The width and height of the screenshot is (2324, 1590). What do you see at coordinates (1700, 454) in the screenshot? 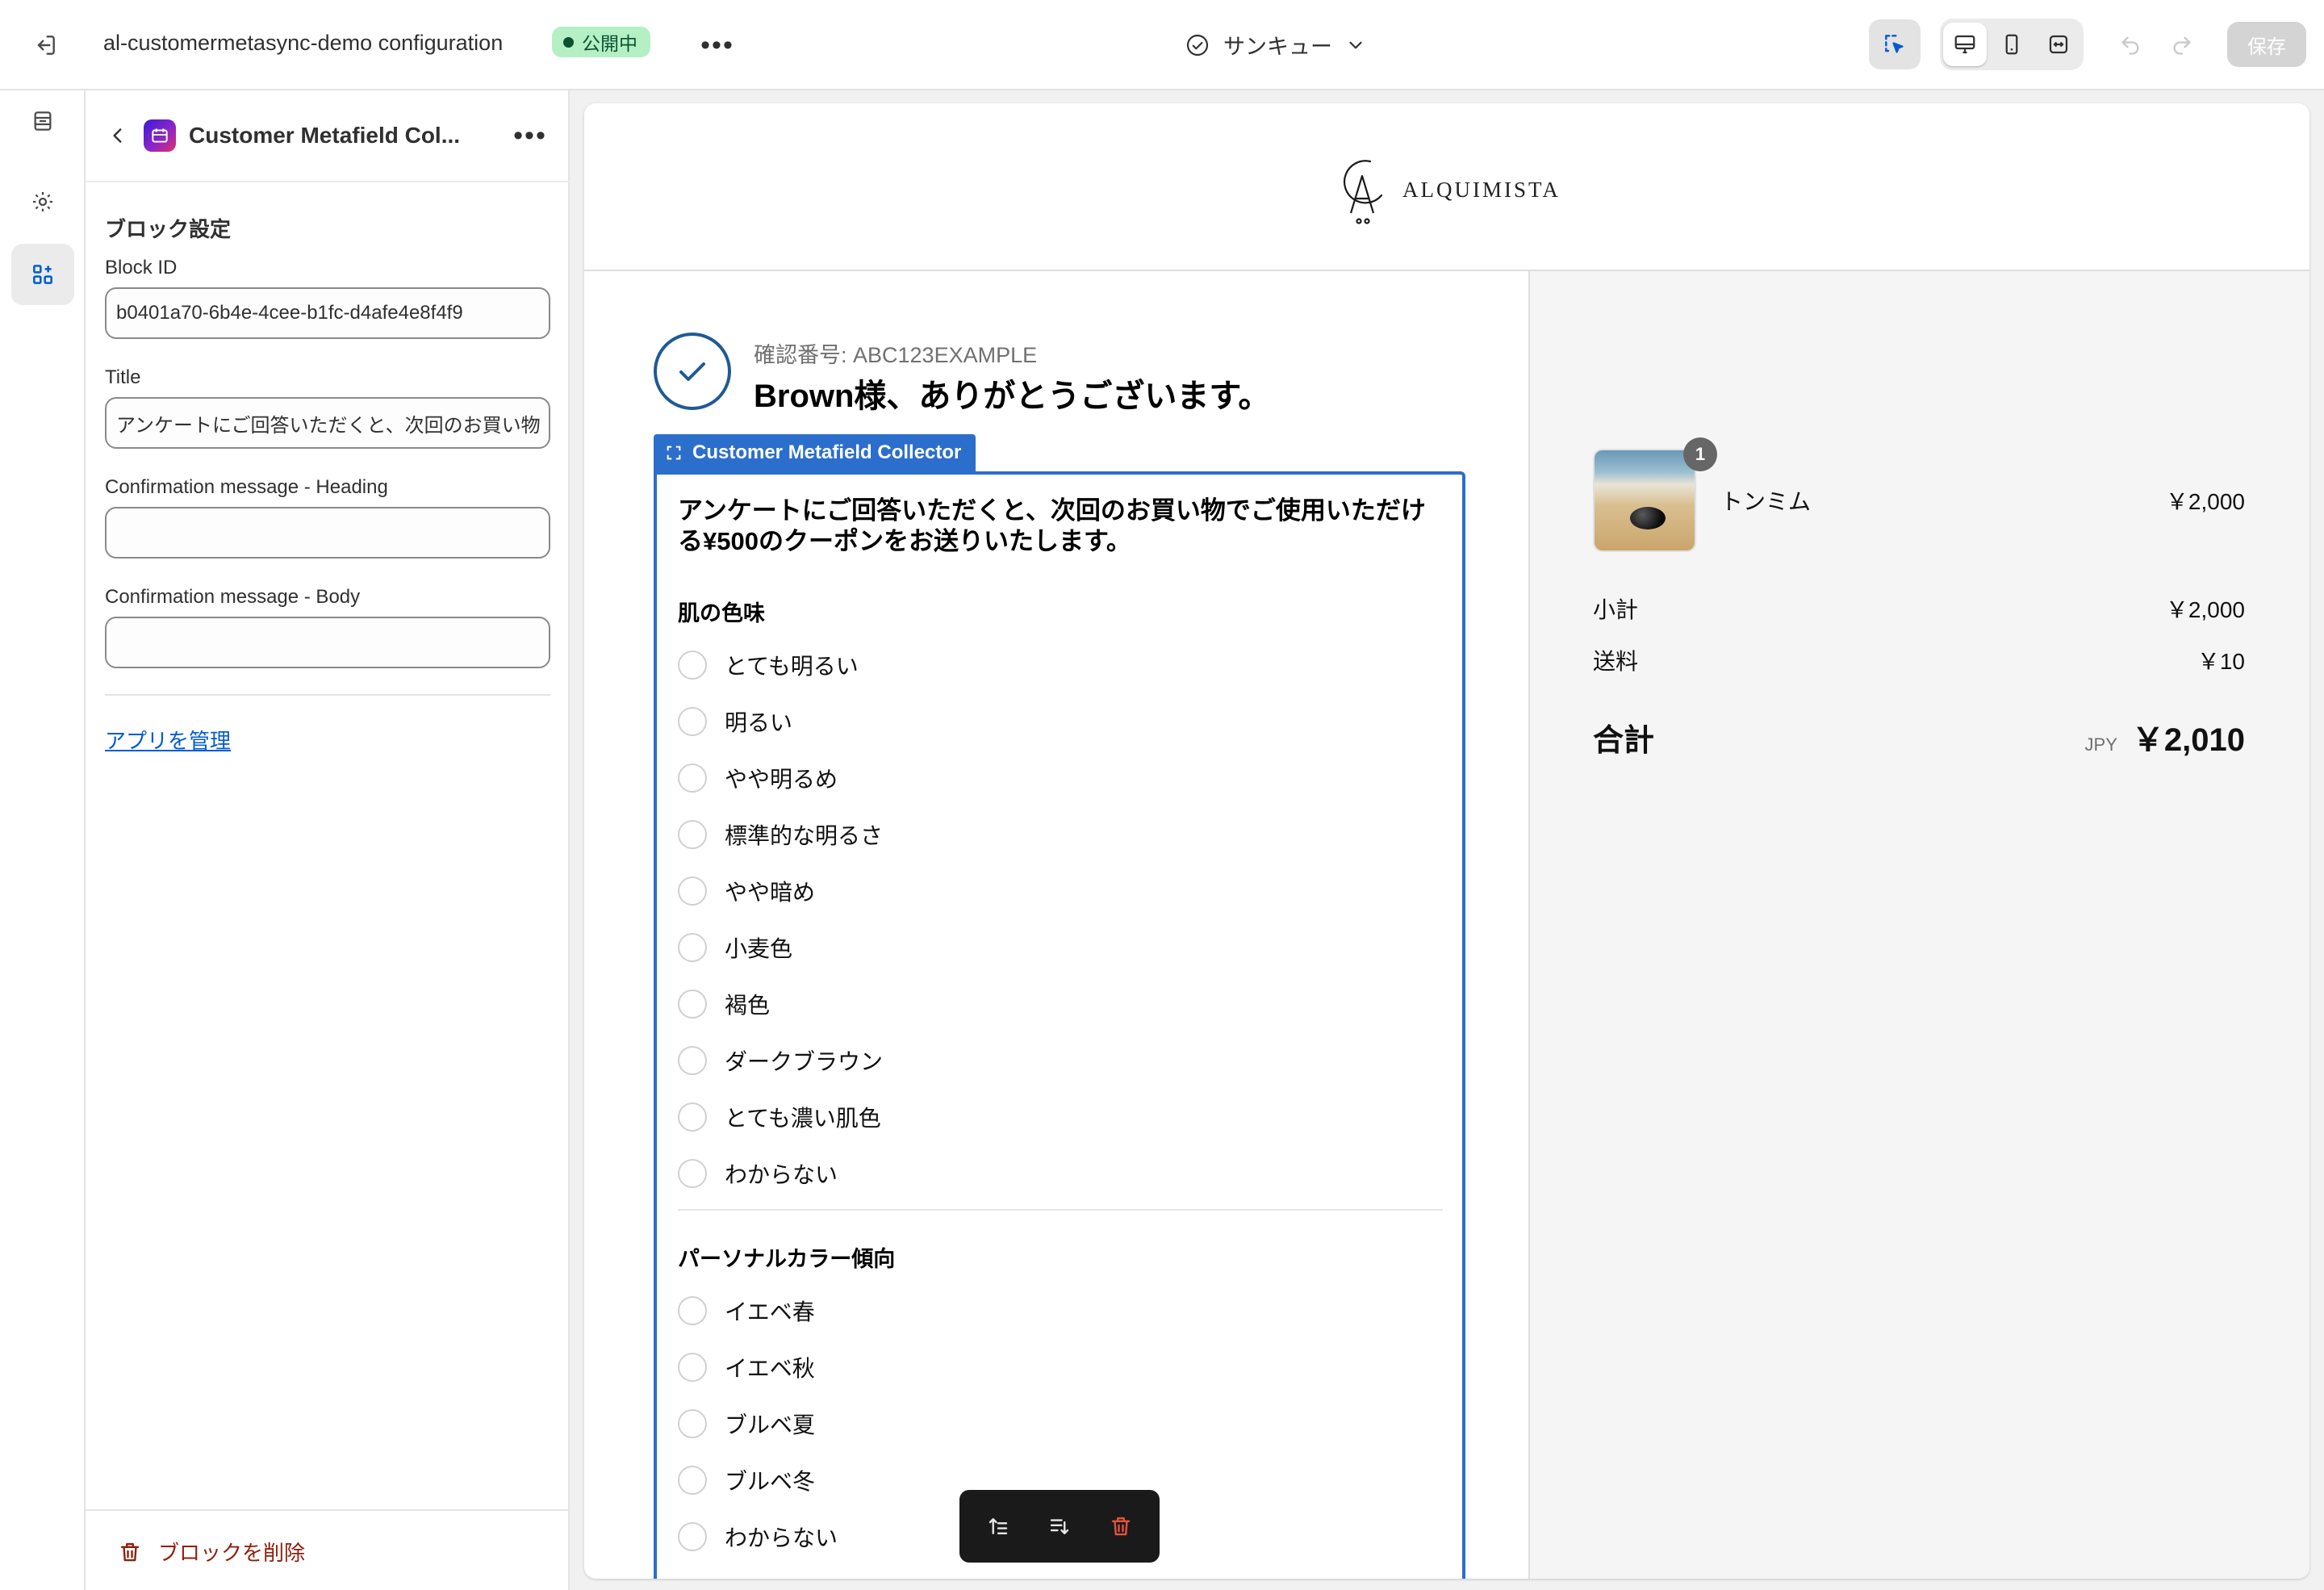
I see `quantity-badge: 1` at bounding box center [1700, 454].